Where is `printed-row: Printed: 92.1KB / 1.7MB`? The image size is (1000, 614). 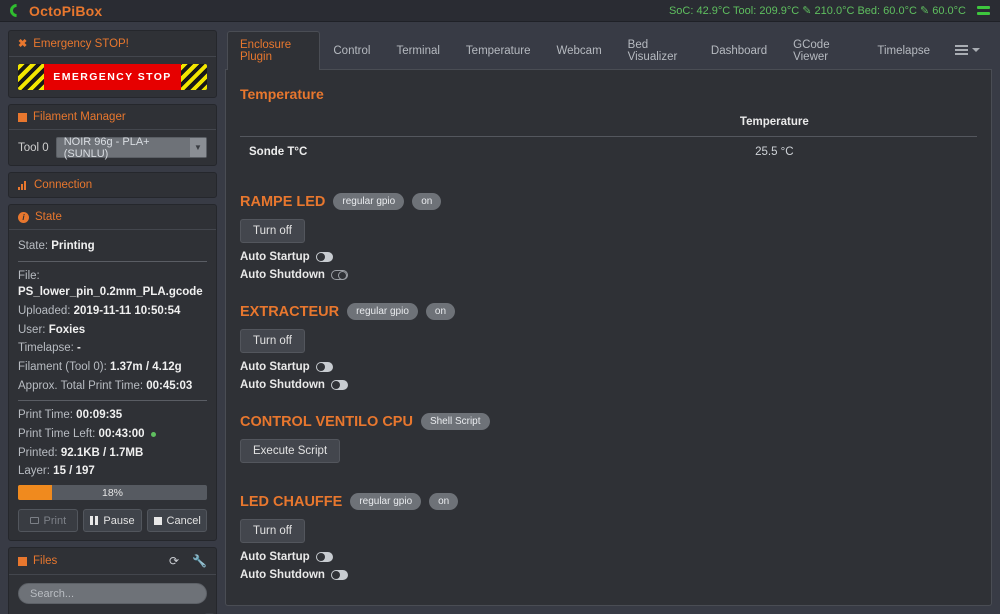
printed-row: Printed: 92.1KB / 1.7MB is located at coordinates (112, 453).